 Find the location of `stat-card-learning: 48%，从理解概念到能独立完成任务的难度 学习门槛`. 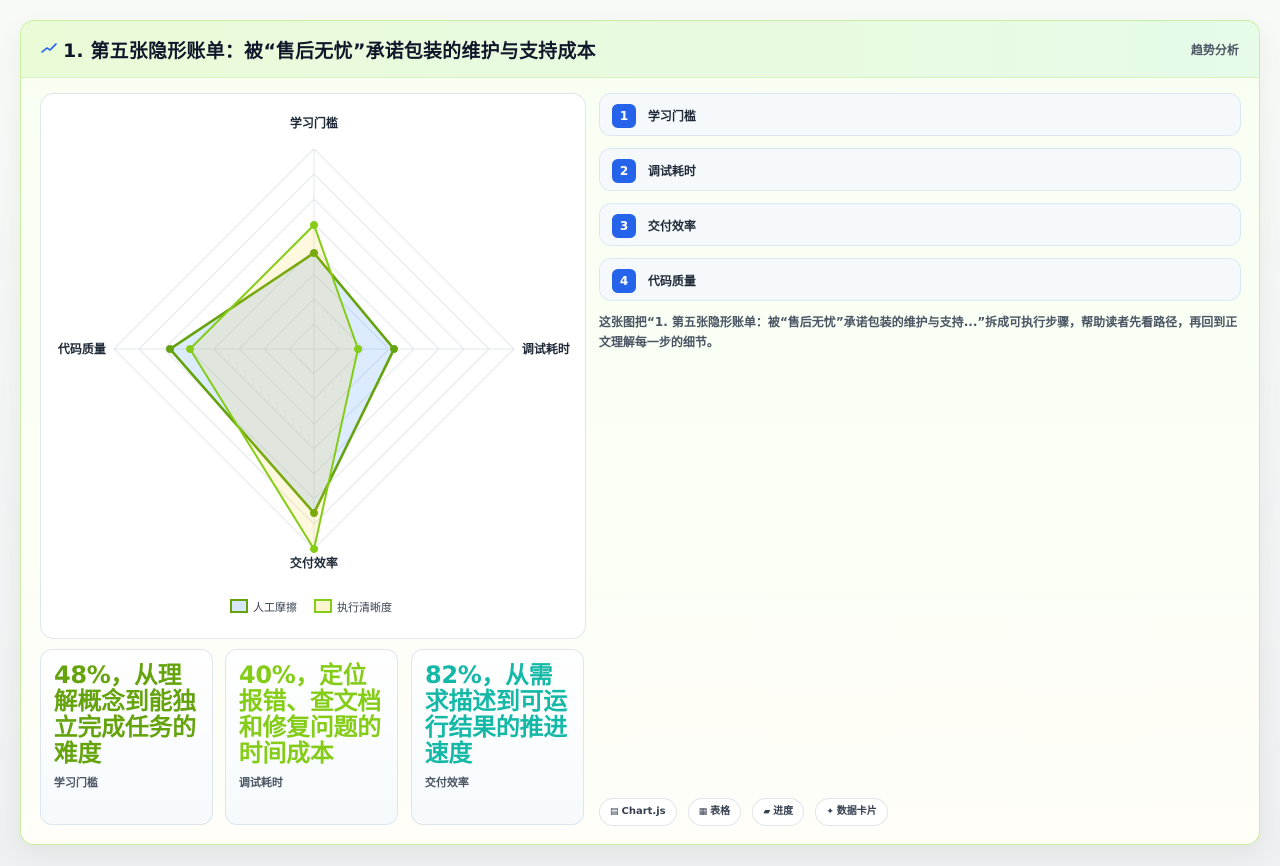

stat-card-learning: 48%，从理解概念到能独立完成任务的难度 学习门槛 is located at coordinates (126, 737).